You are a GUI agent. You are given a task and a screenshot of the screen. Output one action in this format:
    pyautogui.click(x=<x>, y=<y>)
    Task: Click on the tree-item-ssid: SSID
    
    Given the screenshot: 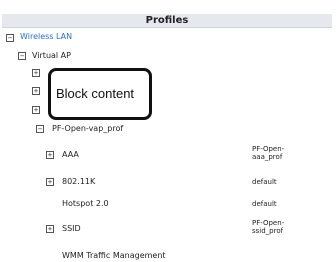 What is the action you would take?
    pyautogui.click(x=71, y=229)
    